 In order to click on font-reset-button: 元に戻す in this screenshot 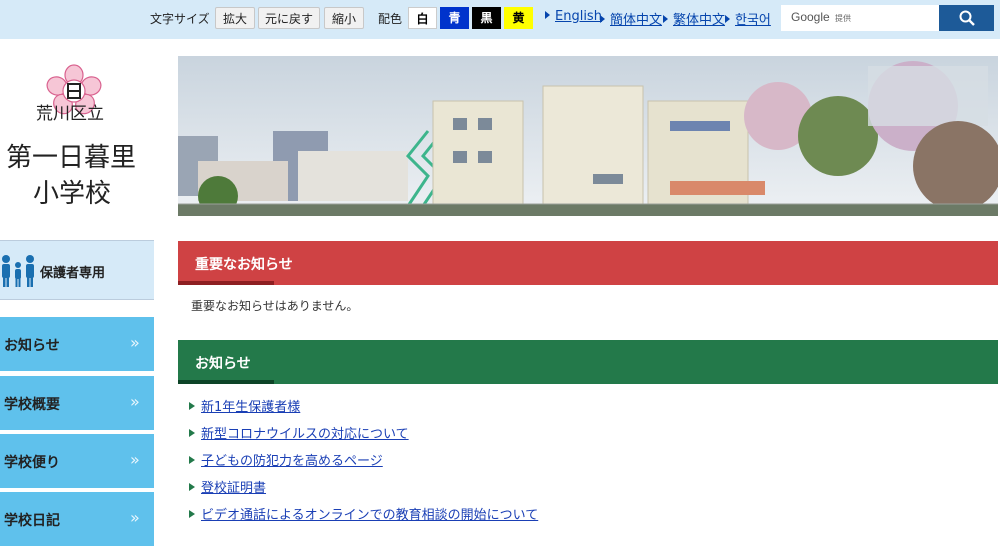, I will do `click(289, 18)`.